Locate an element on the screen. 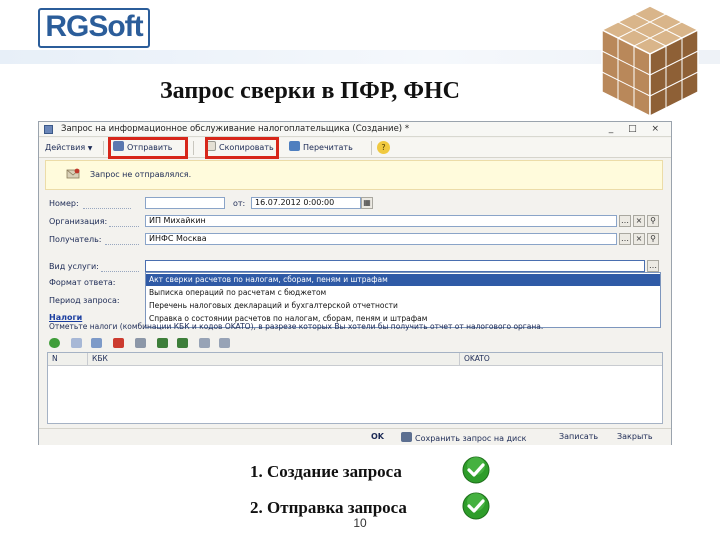  group-icon is located at coordinates (140, 343).